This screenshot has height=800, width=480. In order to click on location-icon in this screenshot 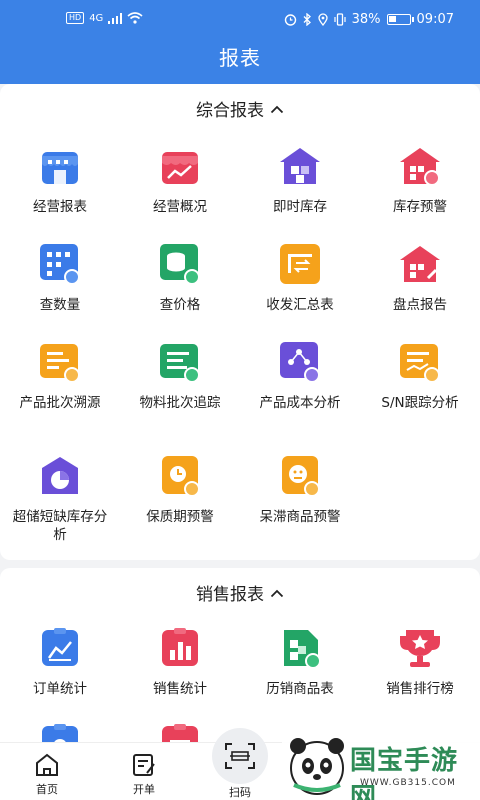, I will do `click(322, 19)`.